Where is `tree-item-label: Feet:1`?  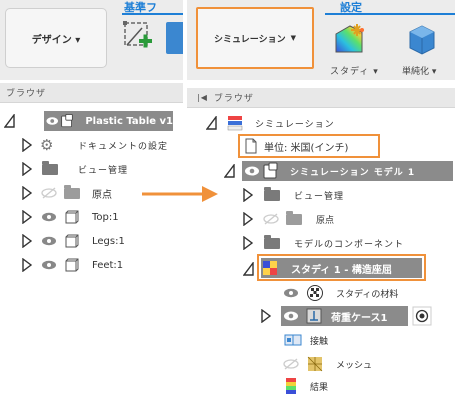
tree-item-label: Feet:1 is located at coordinates (108, 265).